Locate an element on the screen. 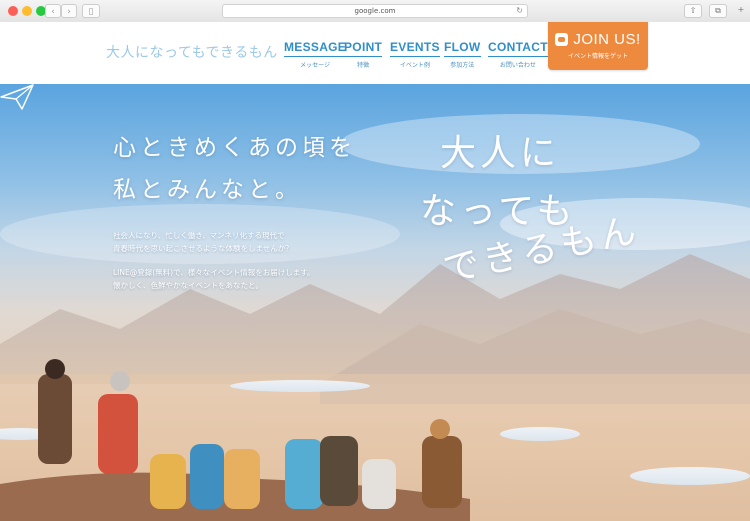  nav-item-contact: CONTACT お問い合わせ is located at coordinates (518, 54).